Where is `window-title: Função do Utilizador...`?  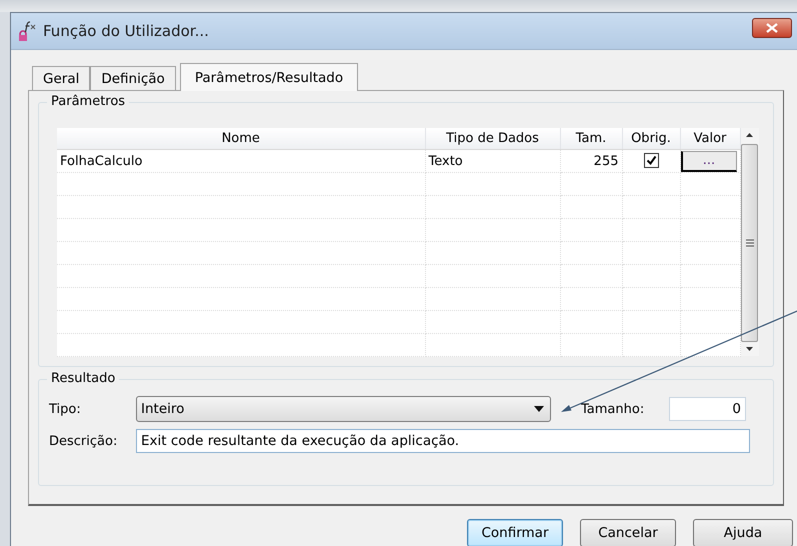 window-title: Função do Utilizador... is located at coordinates (126, 31).